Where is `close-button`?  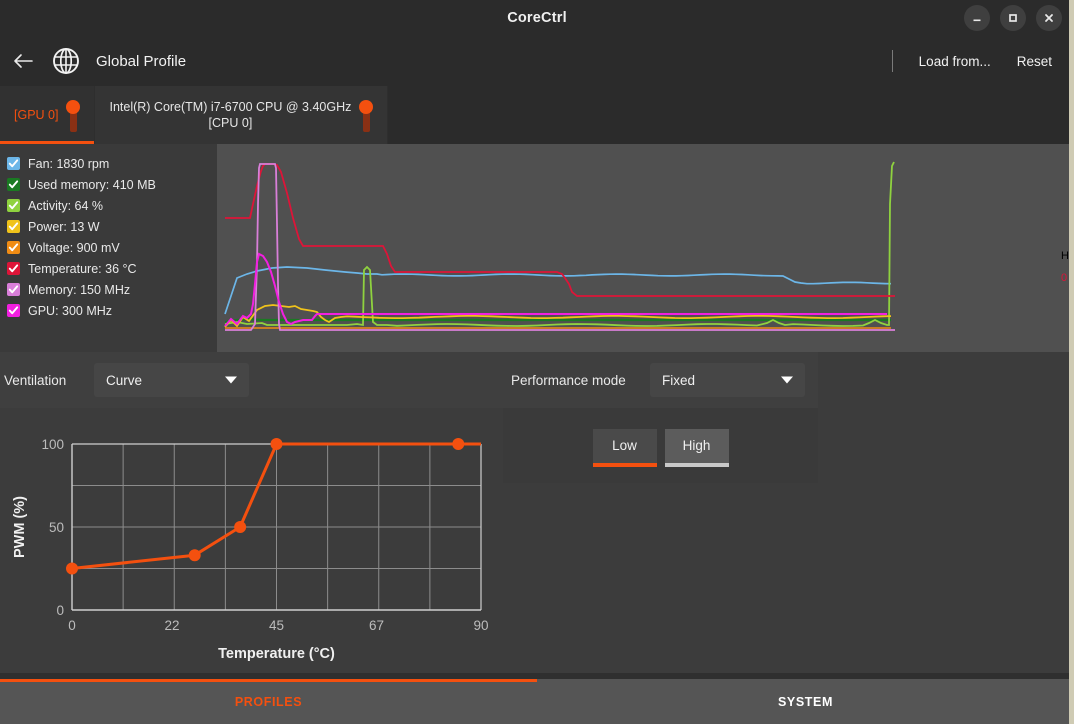 close-button is located at coordinates (1049, 18).